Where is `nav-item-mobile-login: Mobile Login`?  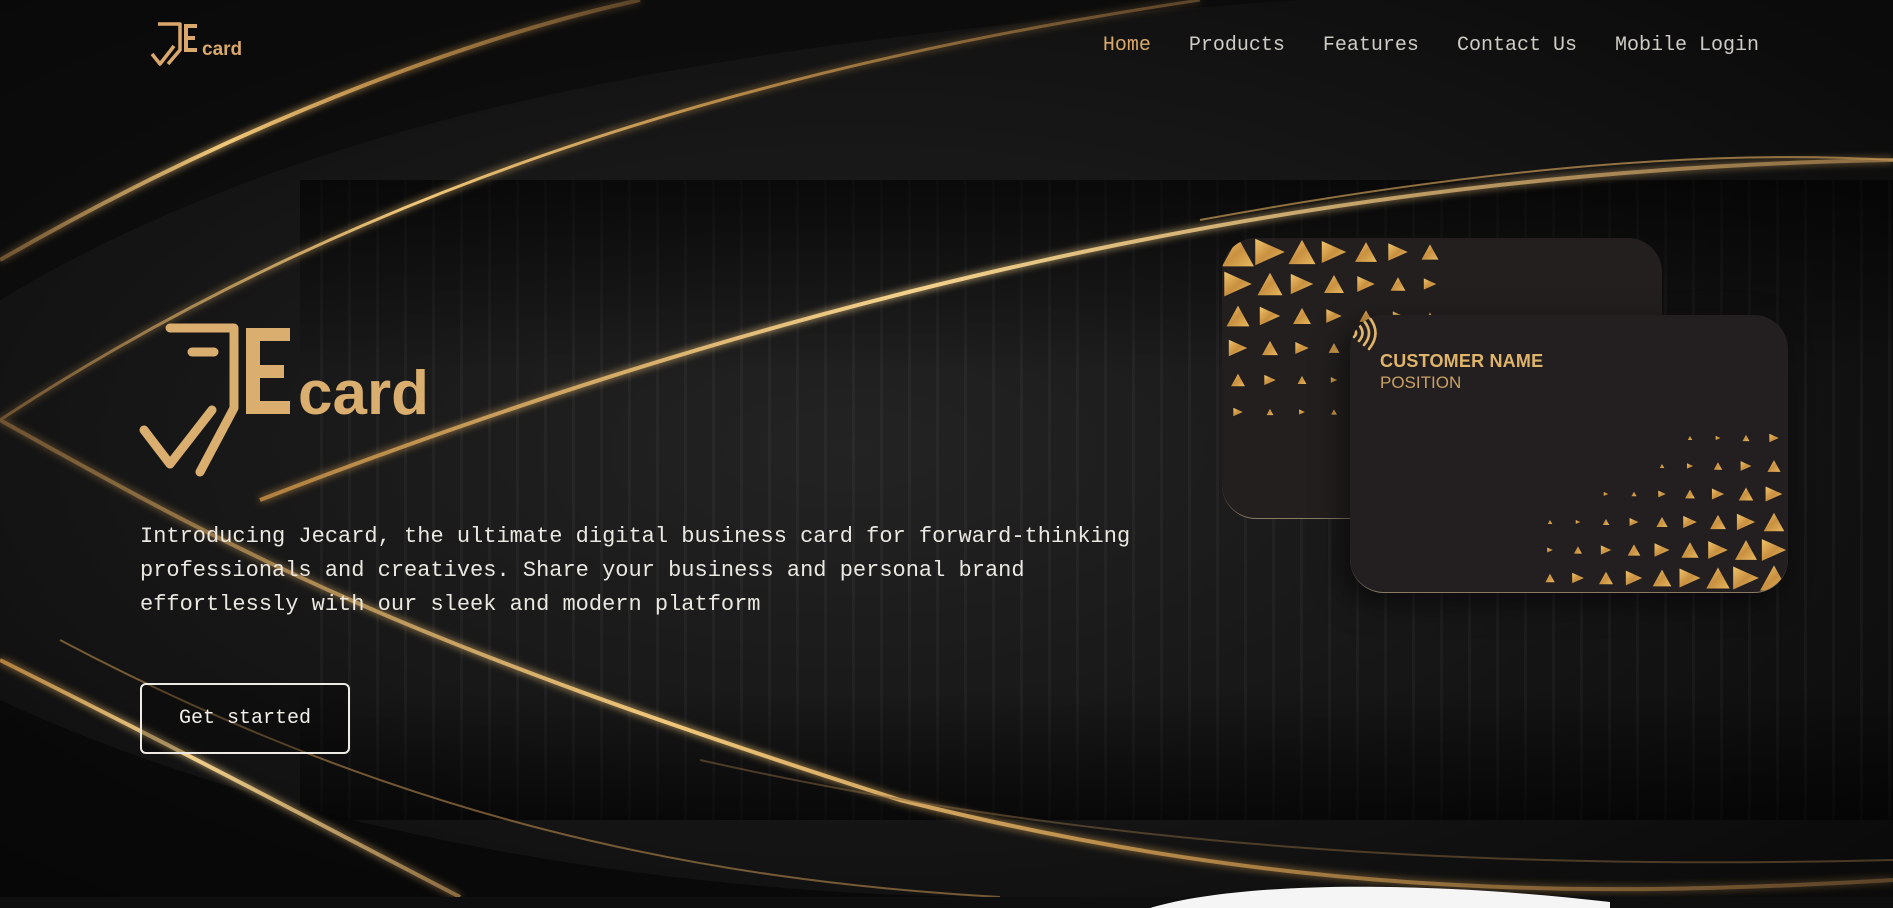
nav-item-mobile-login: Mobile Login is located at coordinates (1687, 45).